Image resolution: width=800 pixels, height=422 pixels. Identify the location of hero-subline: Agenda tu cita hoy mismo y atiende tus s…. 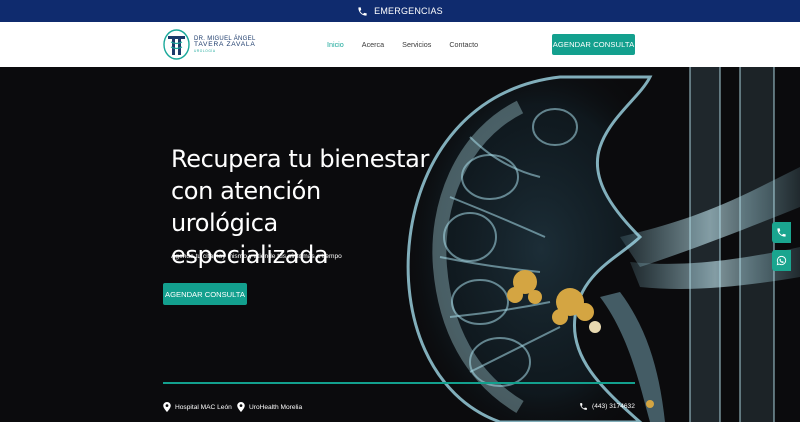
(256, 256).